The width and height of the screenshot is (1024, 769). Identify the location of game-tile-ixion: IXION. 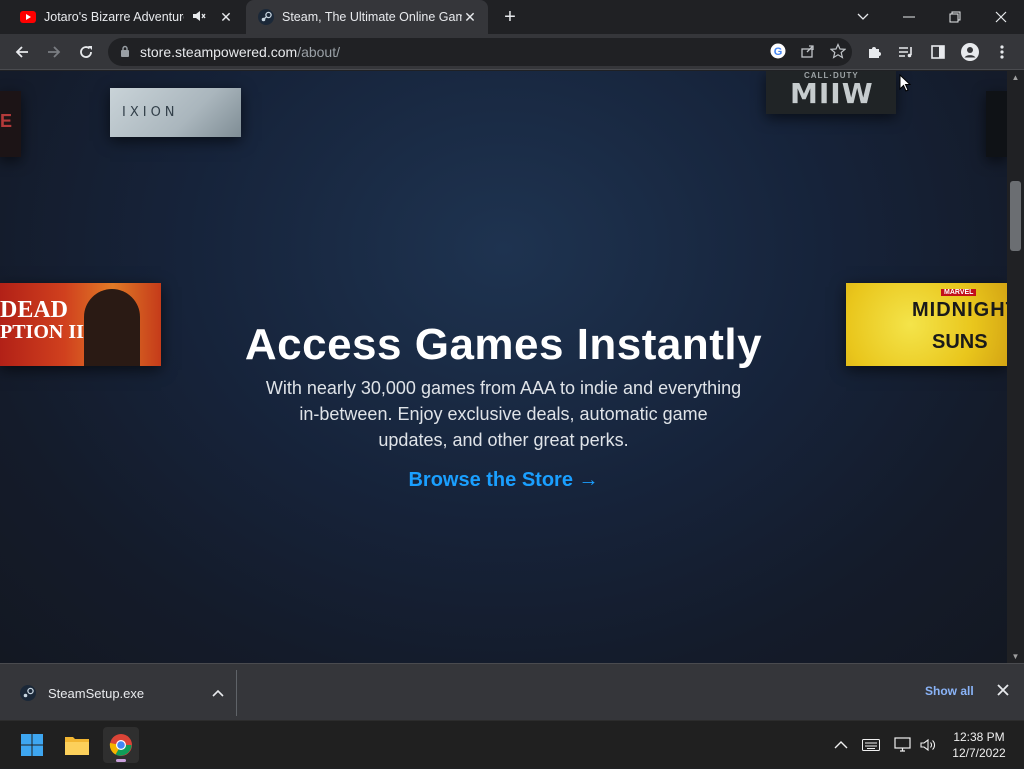
(175, 112).